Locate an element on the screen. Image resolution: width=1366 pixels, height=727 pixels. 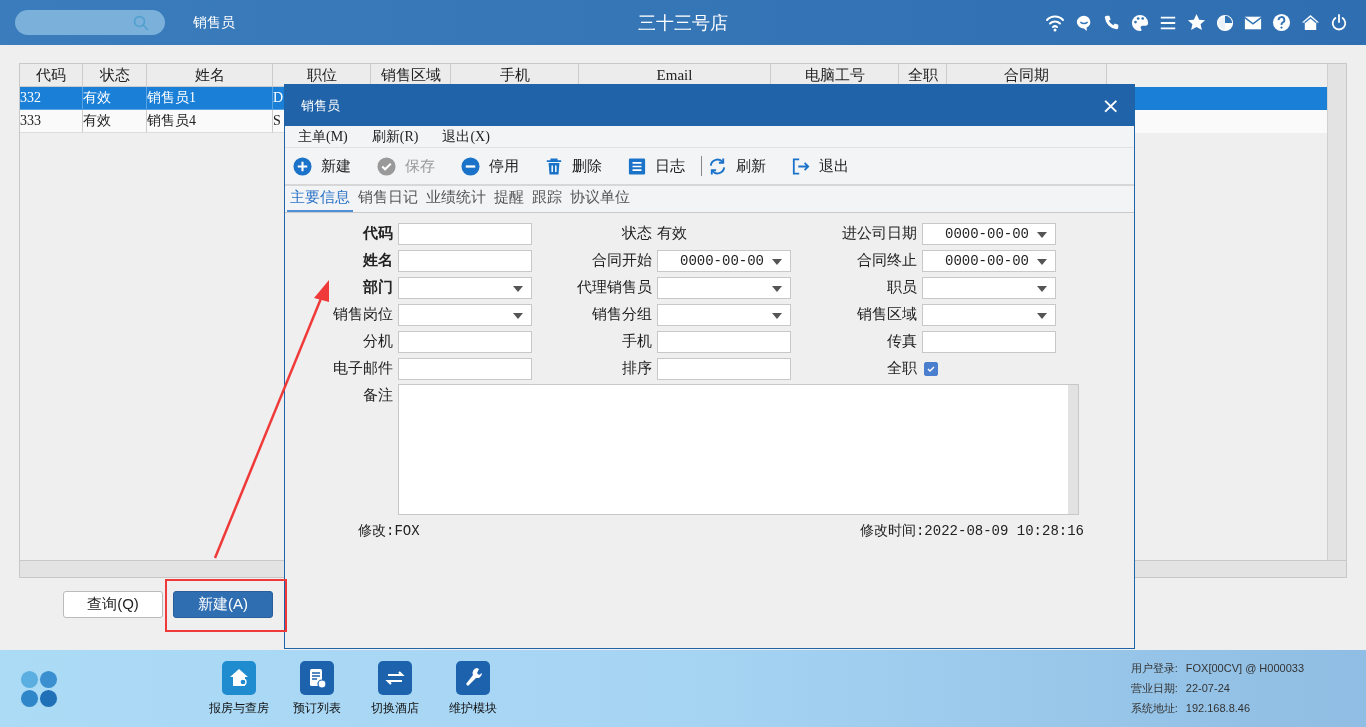
field-label: 备注 is located at coordinates (378, 395).